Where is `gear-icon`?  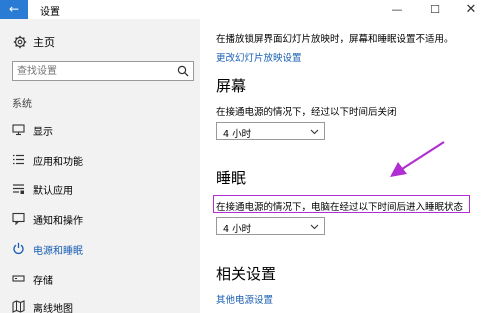
gear-icon is located at coordinates (20, 42).